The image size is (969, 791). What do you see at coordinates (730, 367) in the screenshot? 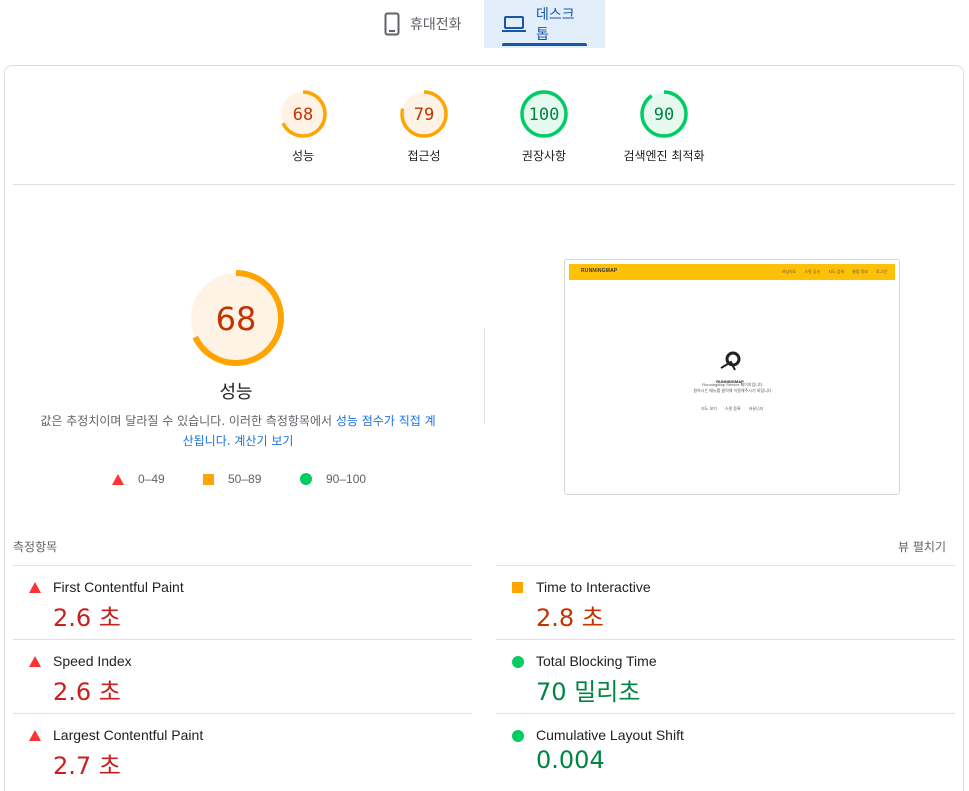
I see `thumb-runner-logo: RUNNINGMAP` at bounding box center [730, 367].